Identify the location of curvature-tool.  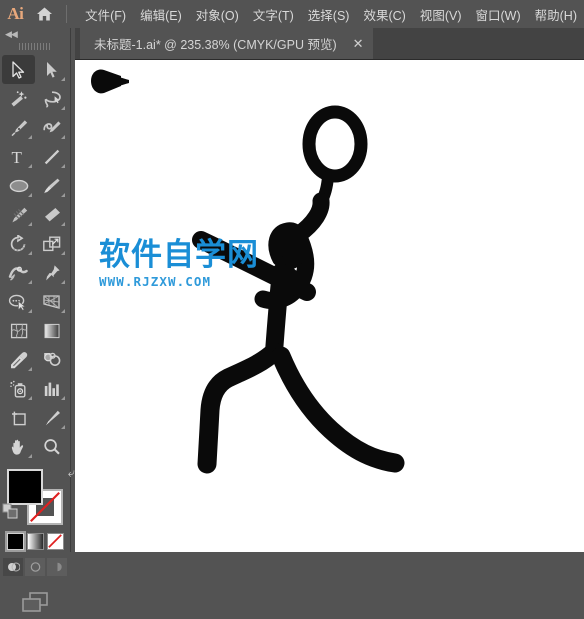
(51, 127).